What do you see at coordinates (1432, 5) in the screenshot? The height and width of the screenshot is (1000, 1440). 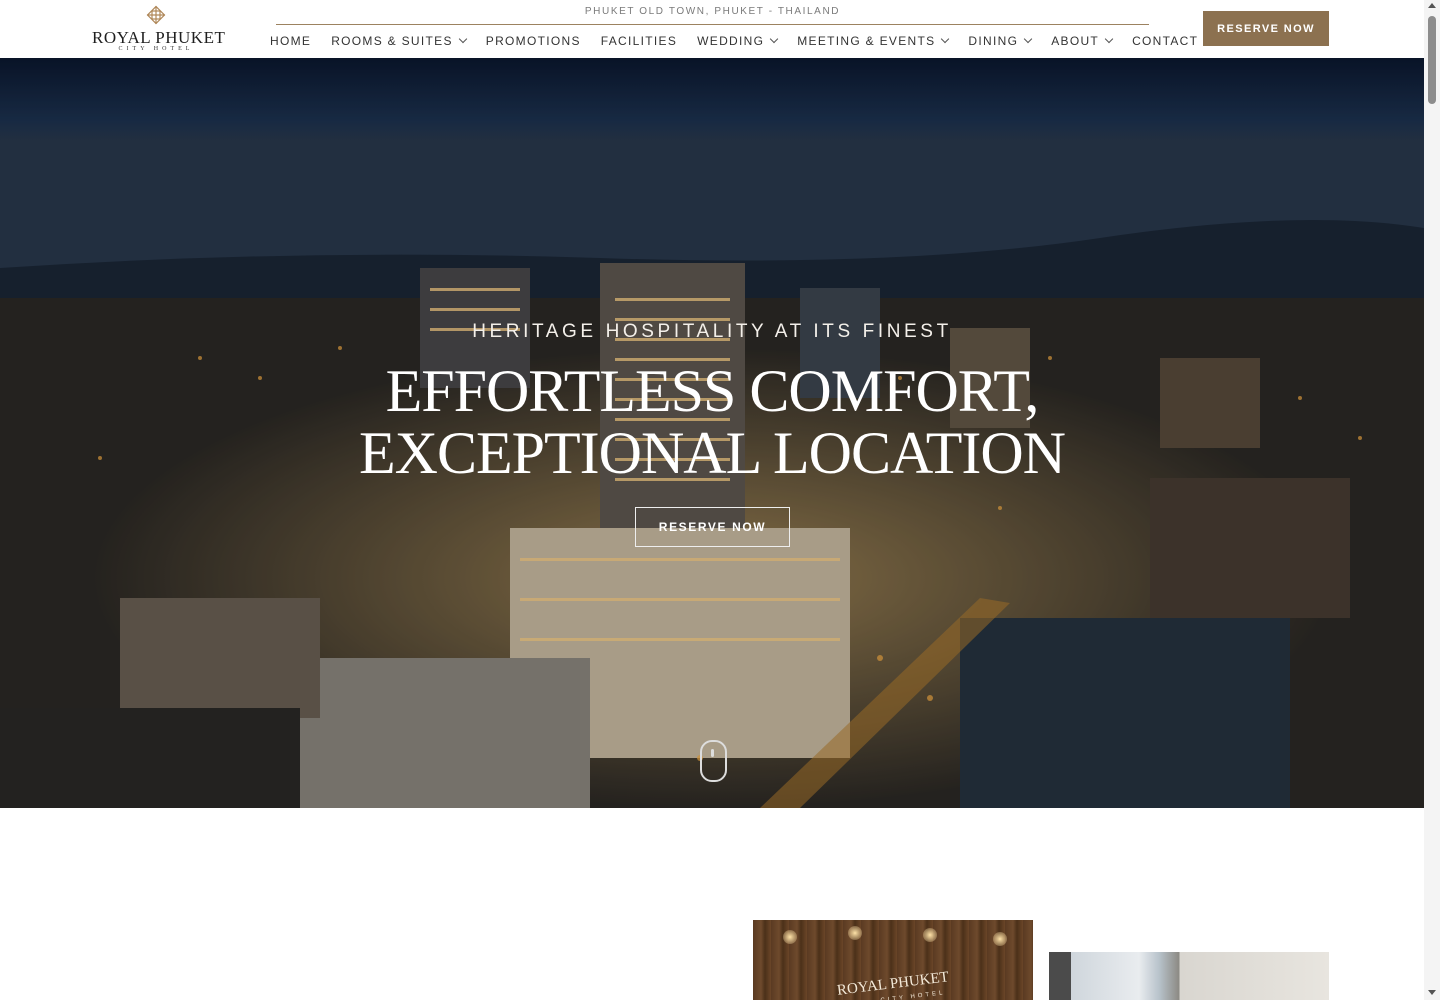 I see `scroll-up-arrow-icon` at bounding box center [1432, 5].